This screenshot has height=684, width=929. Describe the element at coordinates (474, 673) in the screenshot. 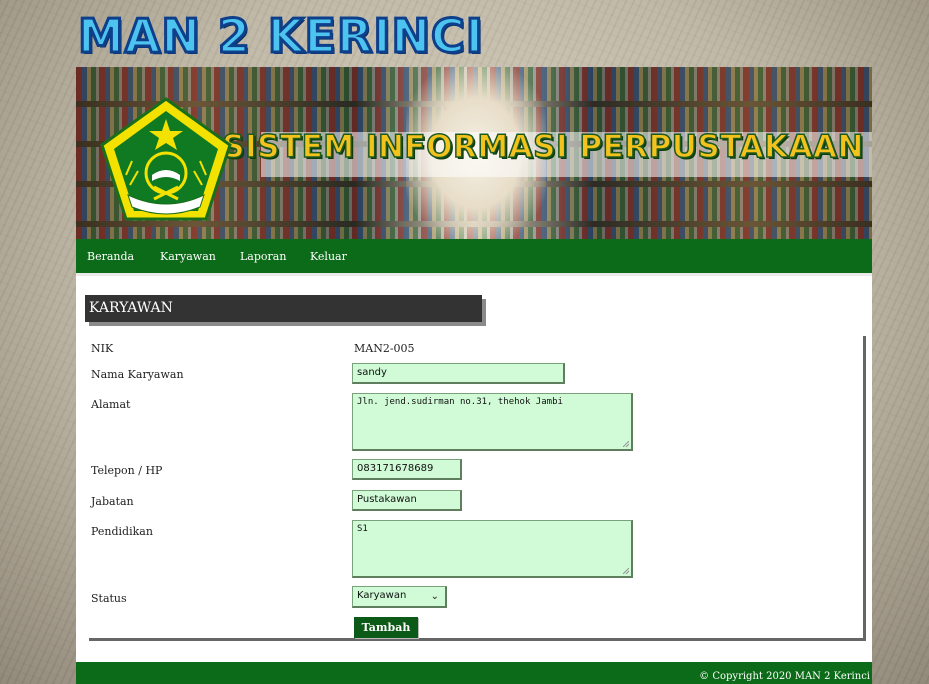

I see `footer: © Copyright 2020 MAN 2 Kerinci` at that location.